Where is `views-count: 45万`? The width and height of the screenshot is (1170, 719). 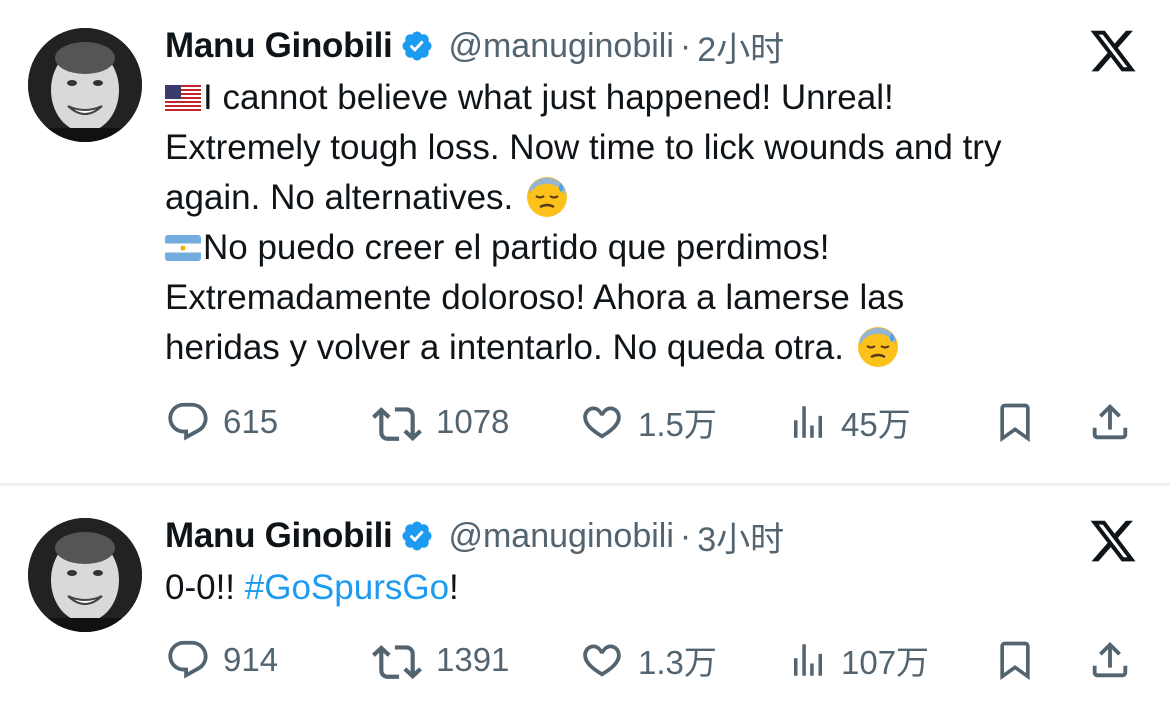 views-count: 45万 is located at coordinates (876, 424).